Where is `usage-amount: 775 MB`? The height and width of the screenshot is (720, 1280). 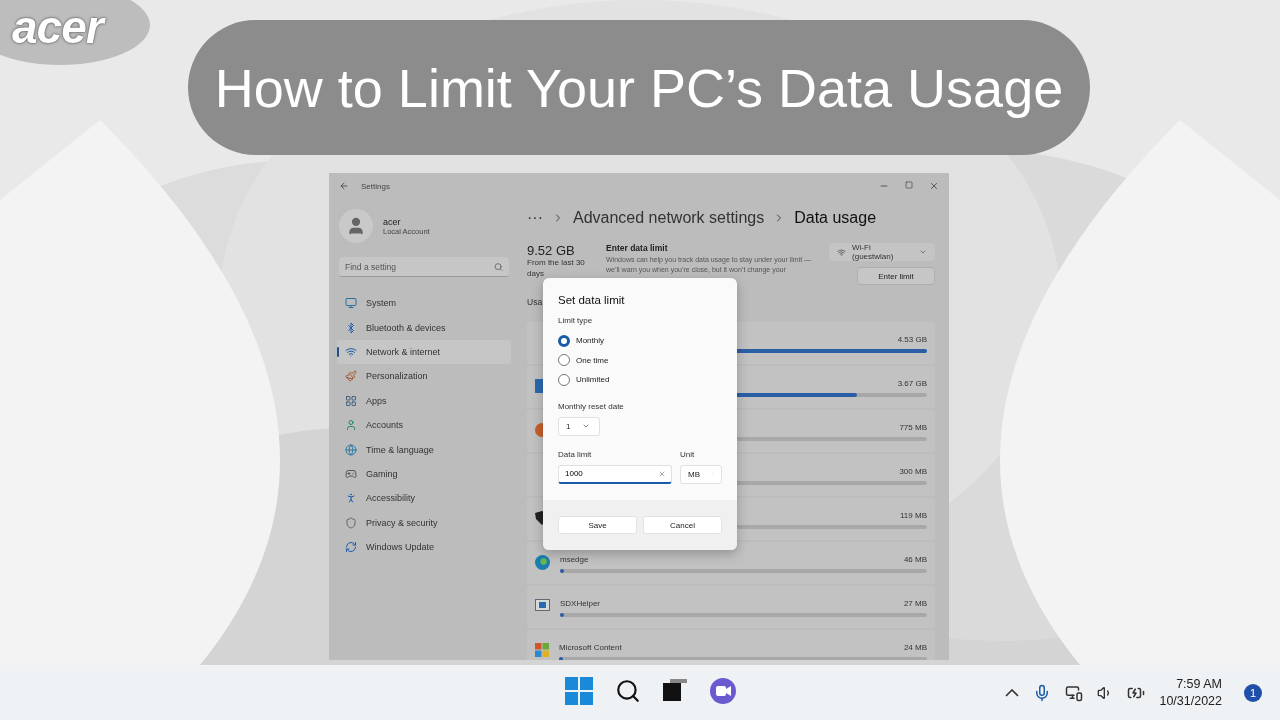
usage-amount: 775 MB is located at coordinates (913, 428).